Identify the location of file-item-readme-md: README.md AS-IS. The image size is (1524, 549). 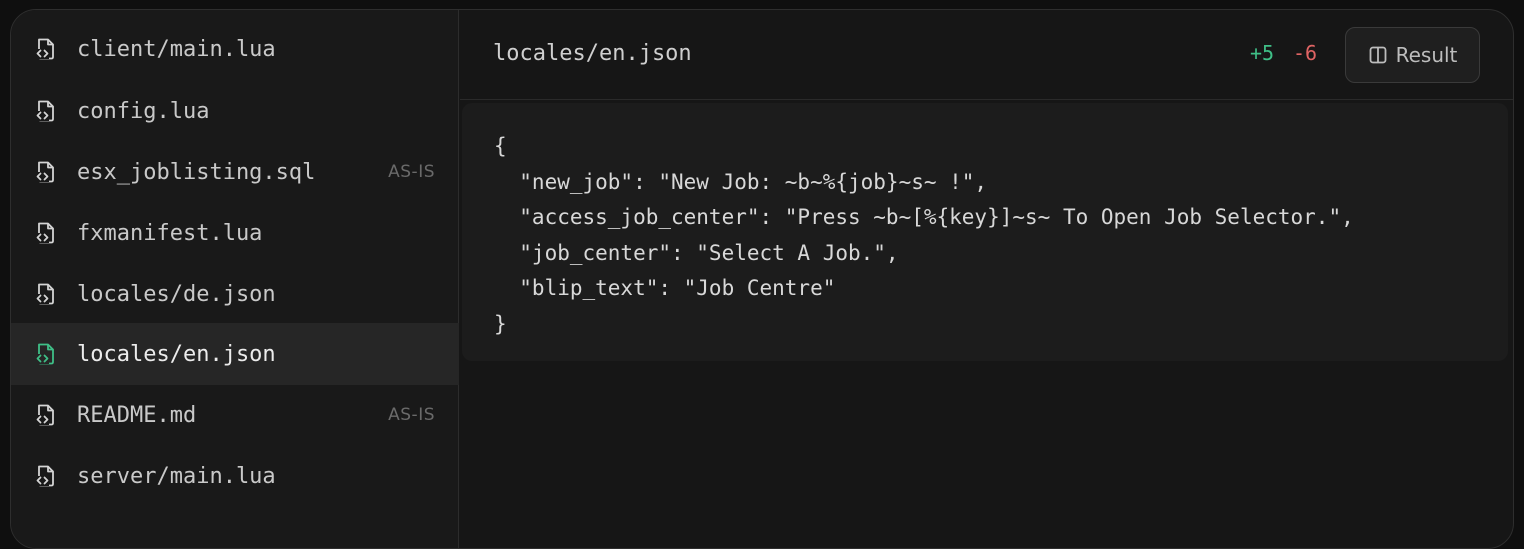
(235, 415).